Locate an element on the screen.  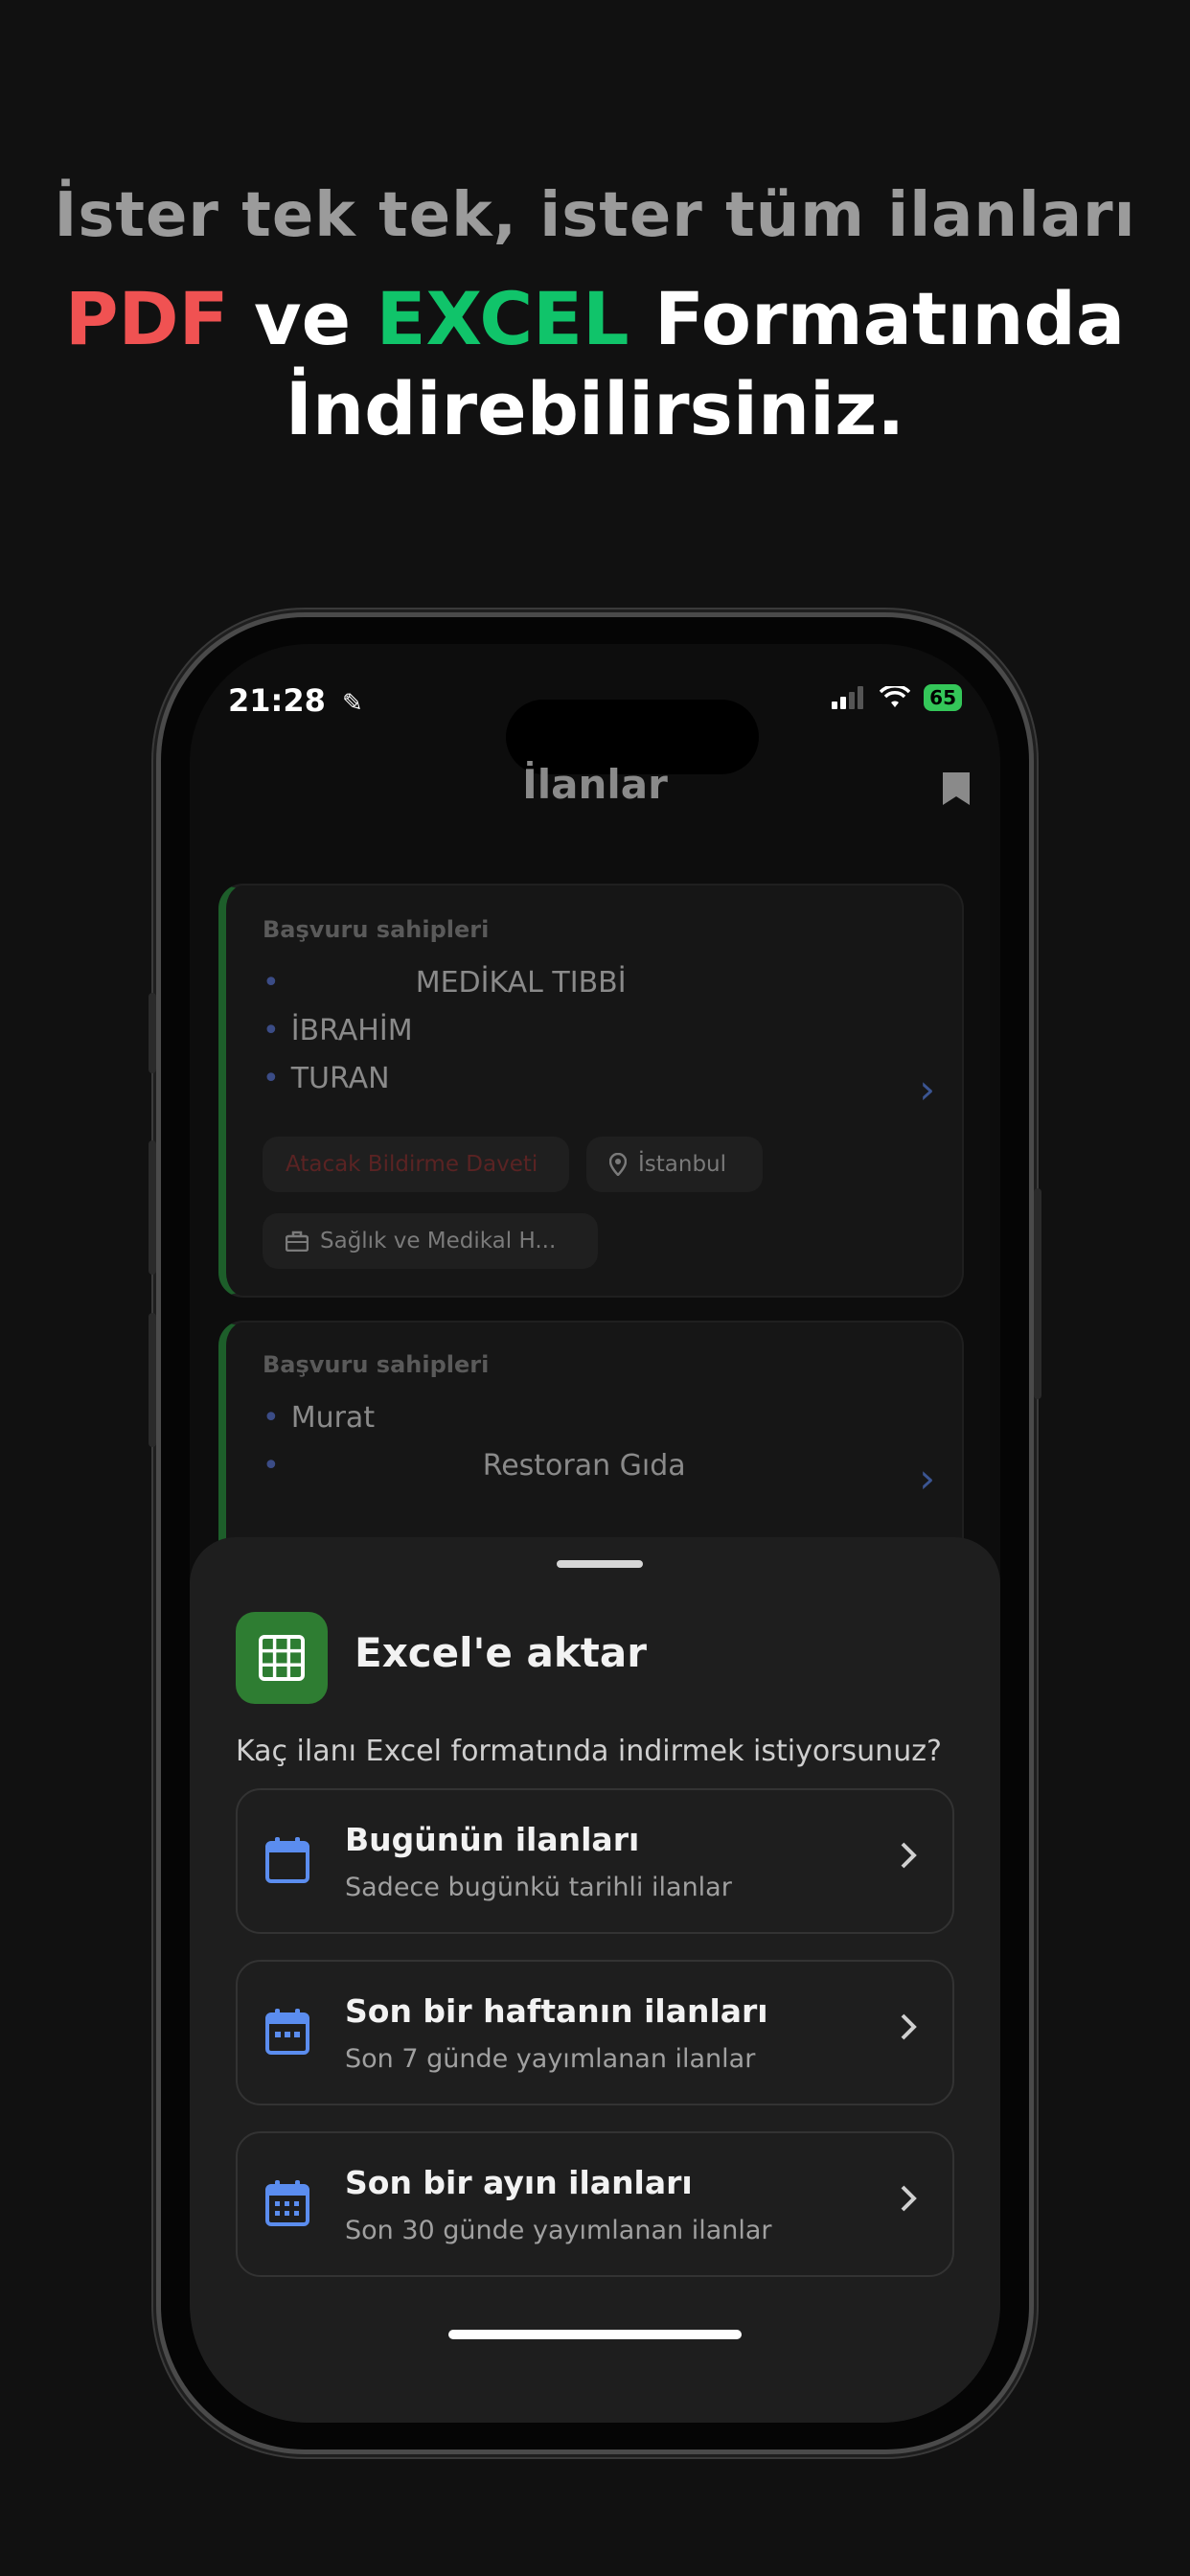
page-title: İlanlar is located at coordinates (595, 784).